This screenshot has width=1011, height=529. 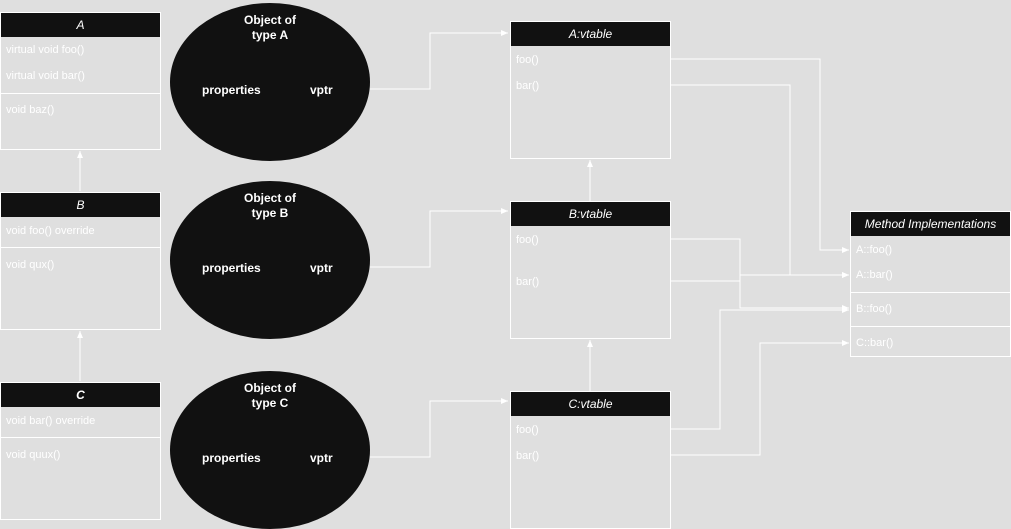 What do you see at coordinates (527, 430) in the screenshot?
I see `vtable-c-entry-foo: foo()` at bounding box center [527, 430].